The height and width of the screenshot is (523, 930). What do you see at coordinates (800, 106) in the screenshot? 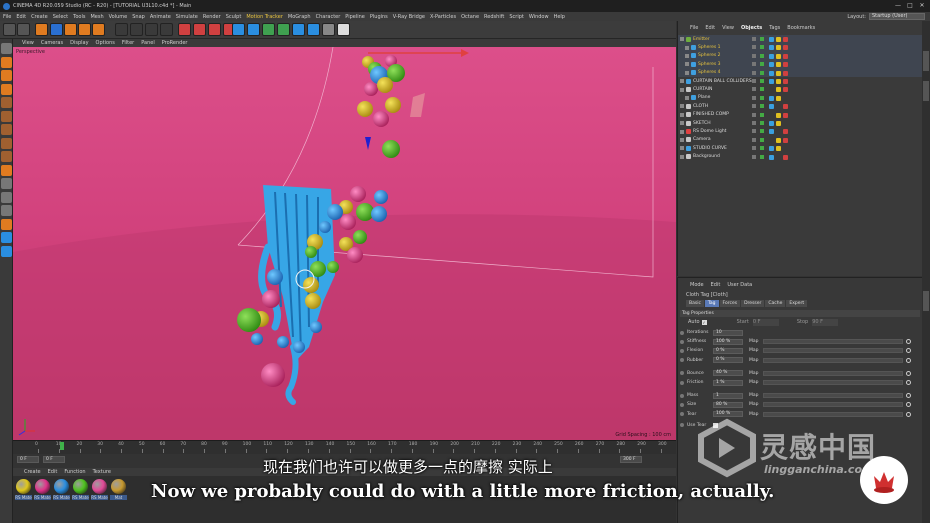
I see `object-row: CLOTH` at bounding box center [800, 106].